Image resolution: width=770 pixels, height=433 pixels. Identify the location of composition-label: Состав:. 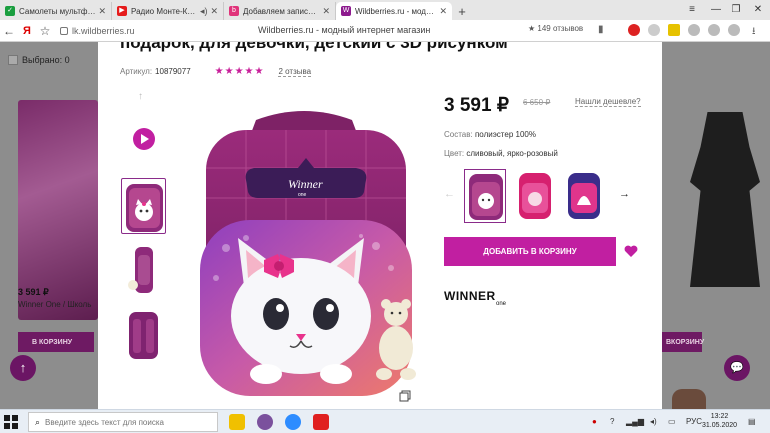
(458, 134).